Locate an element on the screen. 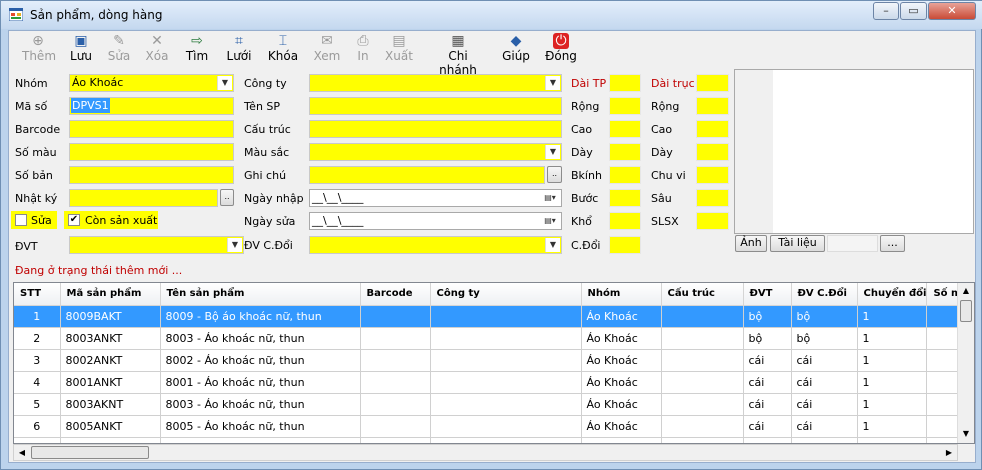 Image resolution: width=982 pixels, height=470 pixels. product-name-input is located at coordinates (435, 106).